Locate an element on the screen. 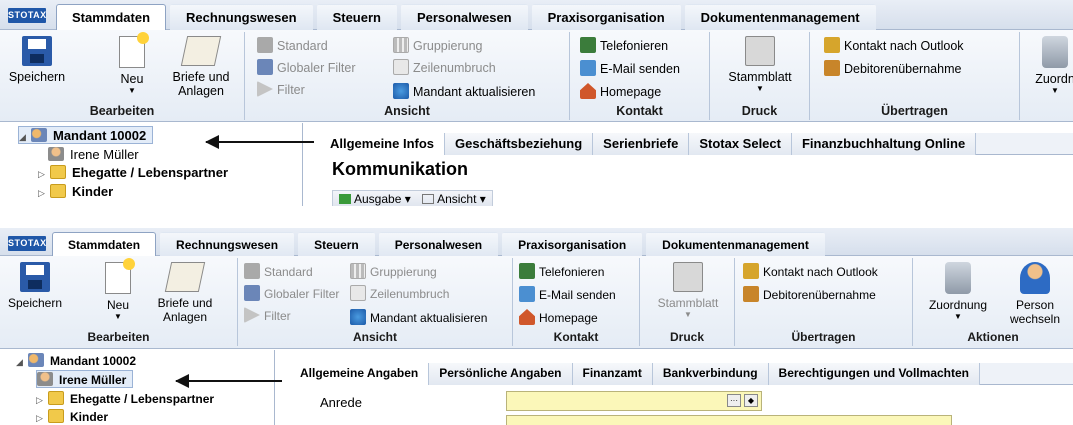 The image size is (1073, 425). refresh-globe-icon is located at coordinates (401, 91).